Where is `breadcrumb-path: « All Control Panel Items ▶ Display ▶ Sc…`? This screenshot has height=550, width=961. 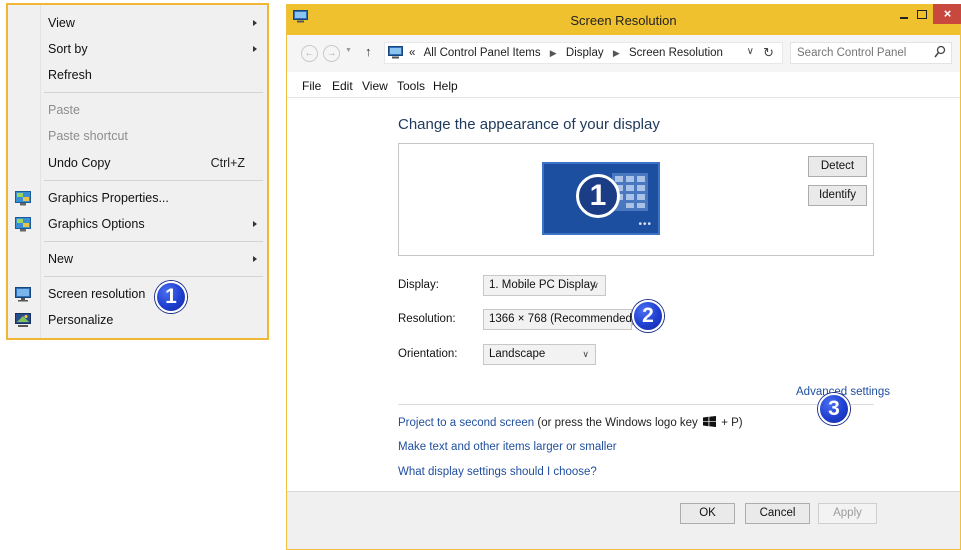 breadcrumb-path: « All Control Panel Items ▶ Display ▶ Sc… is located at coordinates (566, 53).